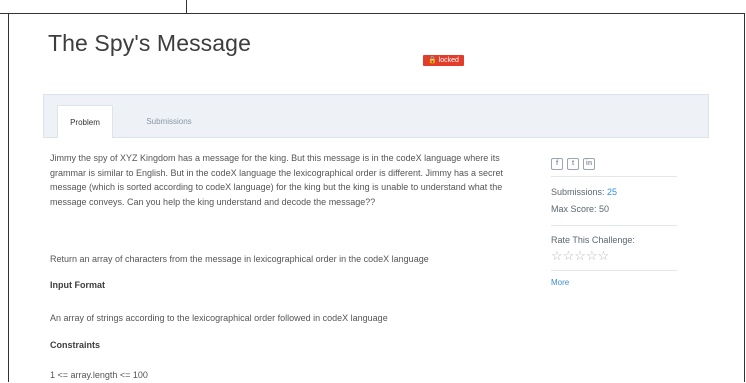 The image size is (746, 383). Describe the element at coordinates (169, 121) in the screenshot. I see `tab-submissions: Submissions` at that location.